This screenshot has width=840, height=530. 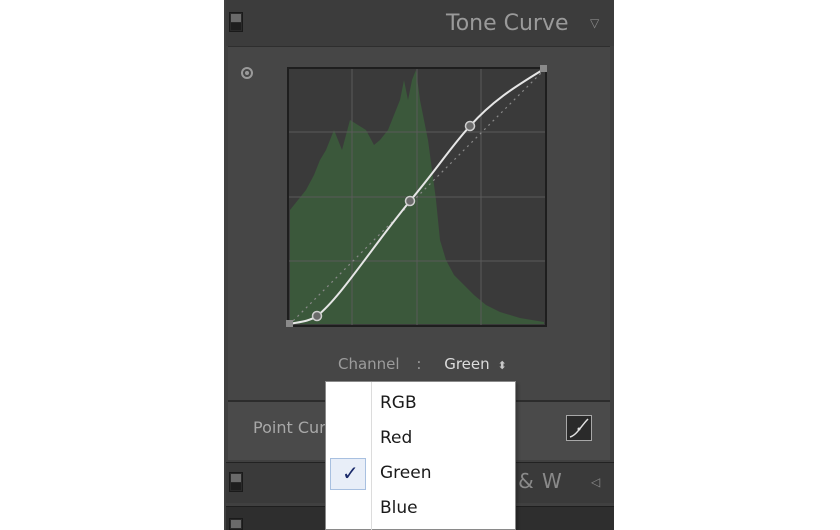 What do you see at coordinates (595, 482) in the screenshot?
I see `triangle-left-icon: ◁` at bounding box center [595, 482].